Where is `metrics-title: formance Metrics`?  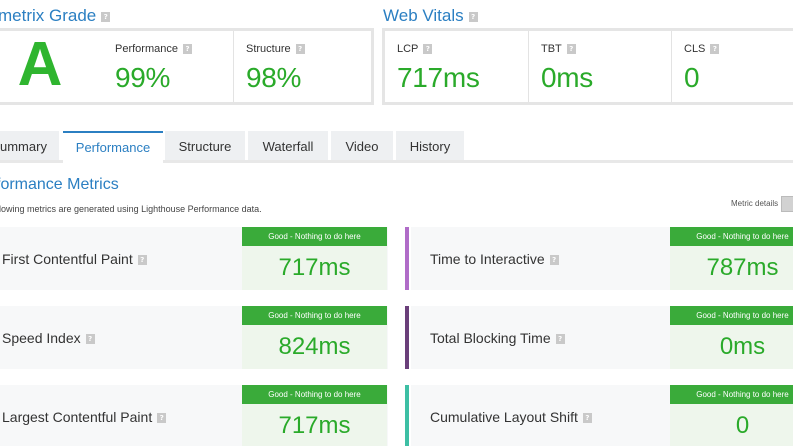
metrics-title: formance Metrics is located at coordinates (59, 184).